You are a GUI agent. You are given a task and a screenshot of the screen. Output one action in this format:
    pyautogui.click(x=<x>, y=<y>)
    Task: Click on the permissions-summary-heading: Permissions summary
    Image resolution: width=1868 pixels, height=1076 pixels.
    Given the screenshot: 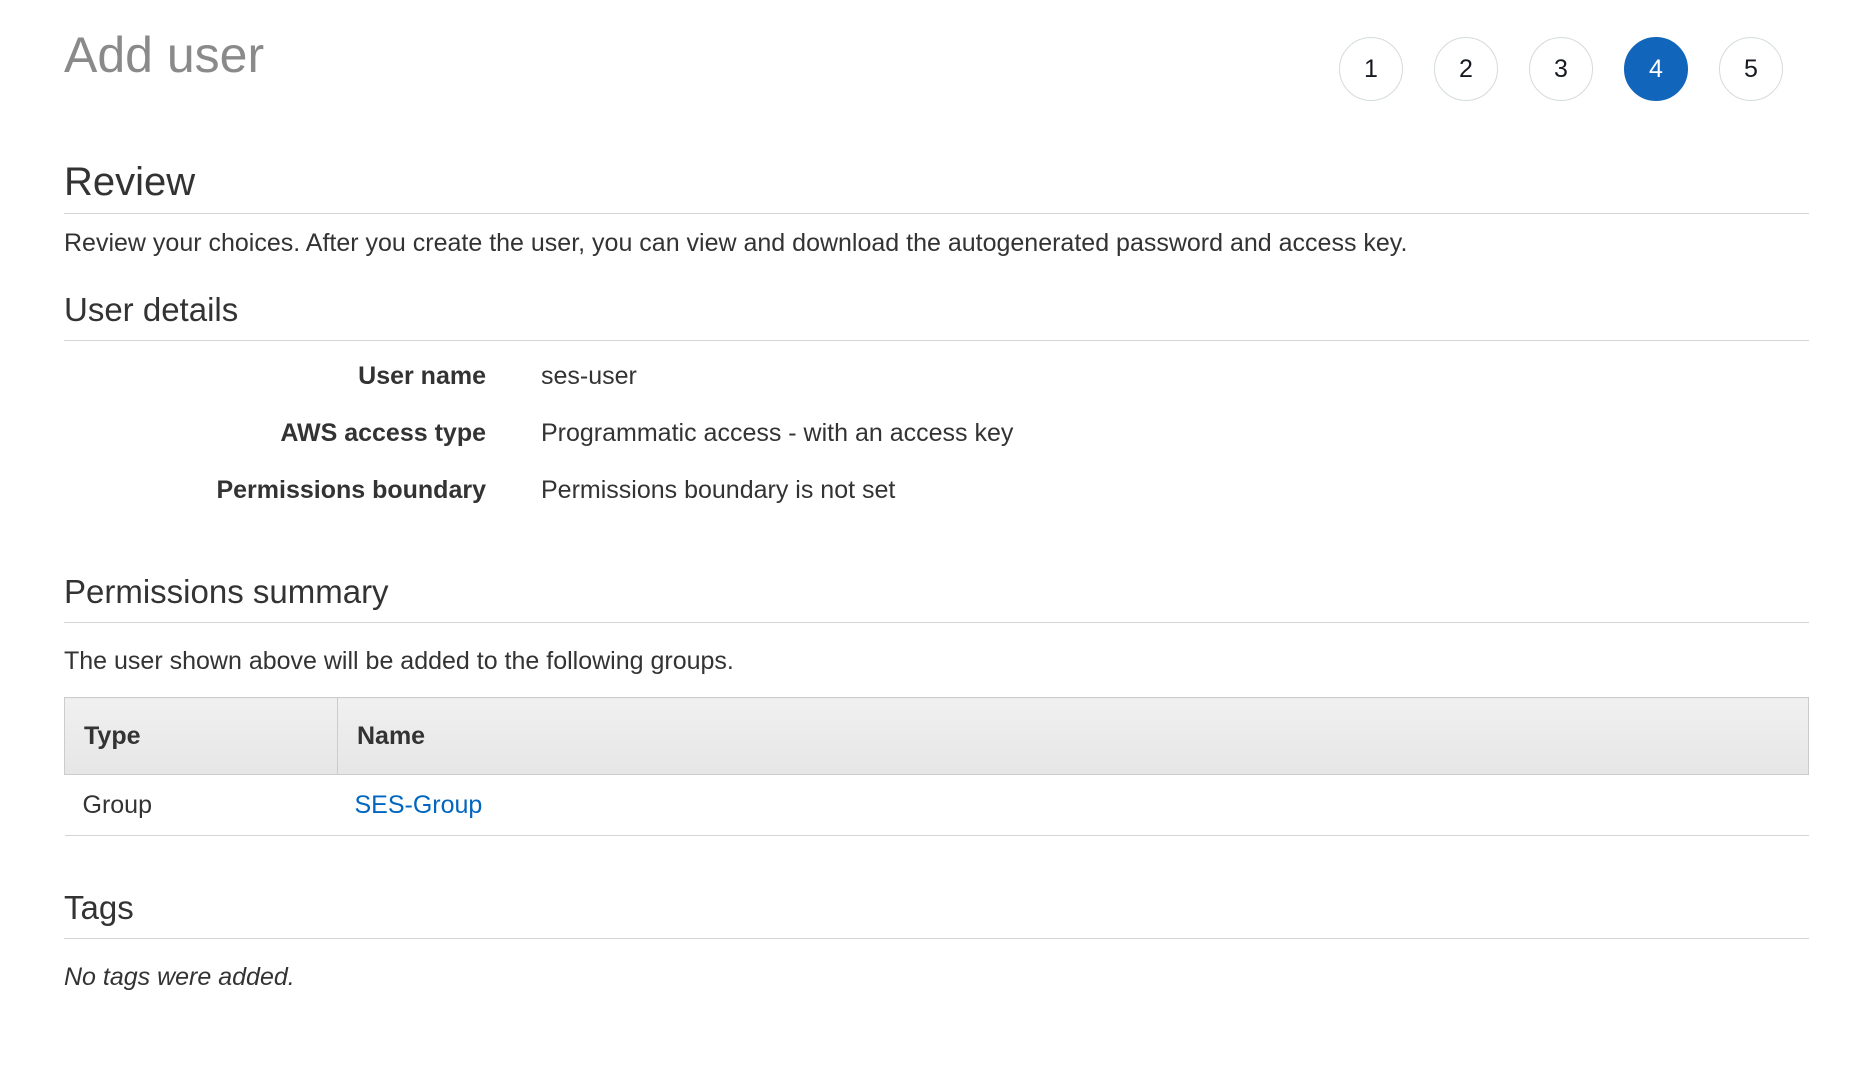 What is the action you would take?
    pyautogui.click(x=226, y=591)
    